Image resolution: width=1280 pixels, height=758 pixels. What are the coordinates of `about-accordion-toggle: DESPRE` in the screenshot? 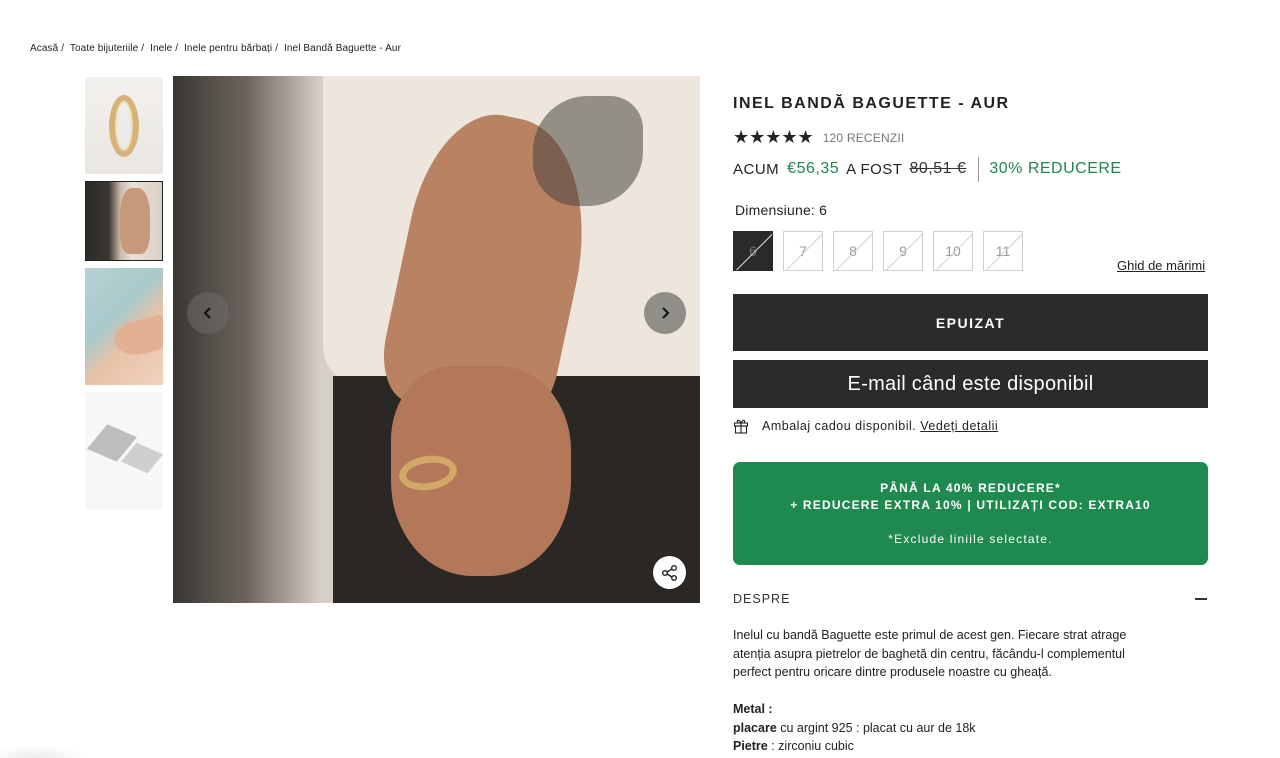 It's located at (970, 599).